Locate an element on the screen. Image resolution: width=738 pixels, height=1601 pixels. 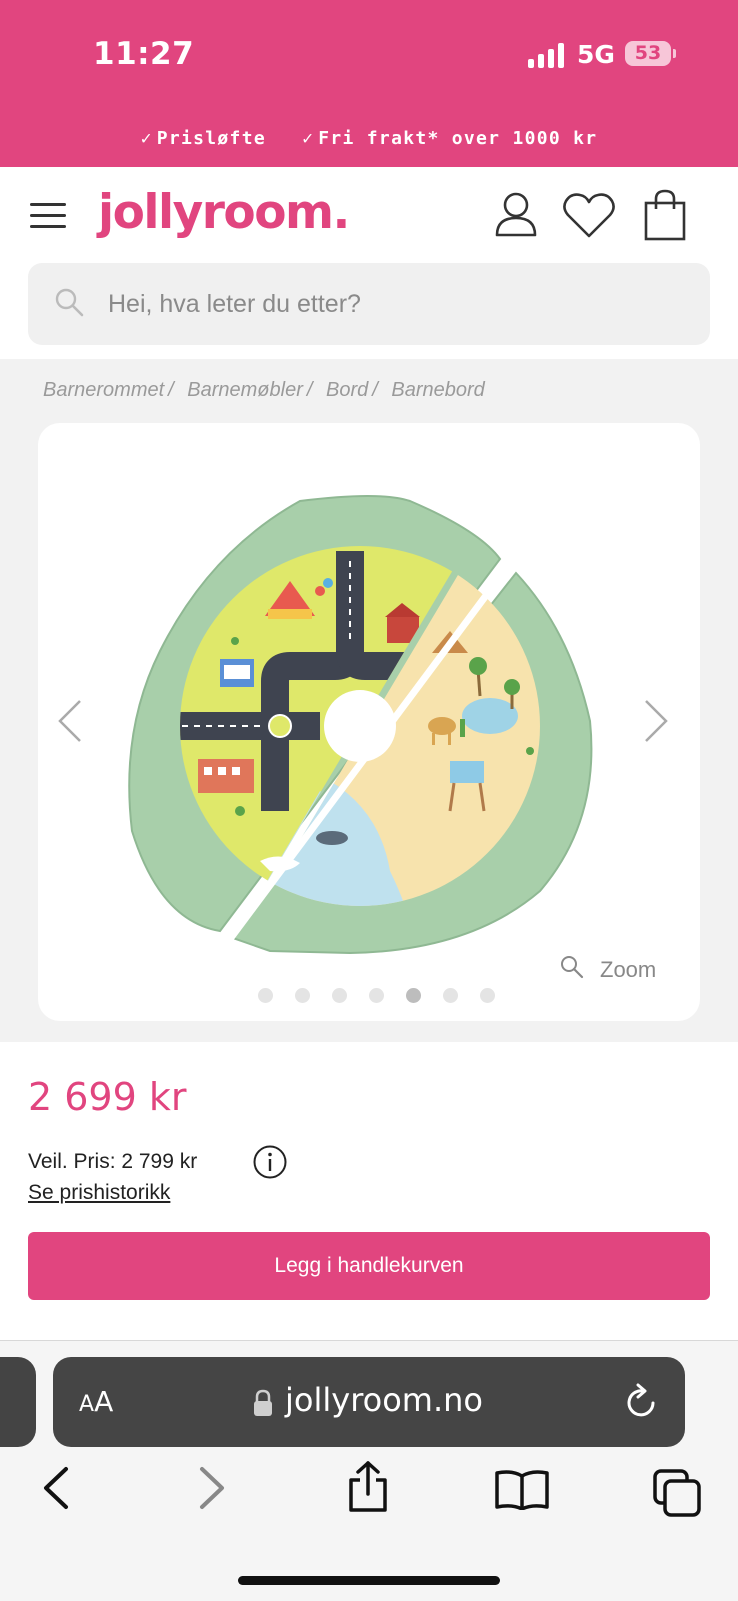
cart-bag-icon is located at coordinates (665, 215).